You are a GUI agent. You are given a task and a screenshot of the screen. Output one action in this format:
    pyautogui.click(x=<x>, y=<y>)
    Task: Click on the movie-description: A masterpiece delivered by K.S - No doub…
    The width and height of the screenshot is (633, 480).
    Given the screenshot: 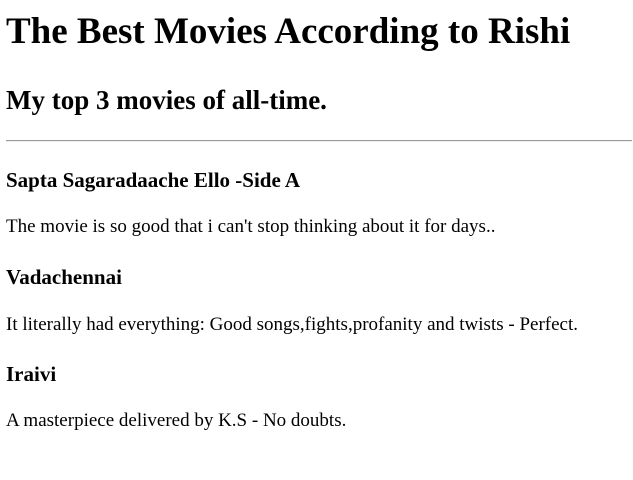 What is the action you would take?
    pyautogui.click(x=176, y=420)
    